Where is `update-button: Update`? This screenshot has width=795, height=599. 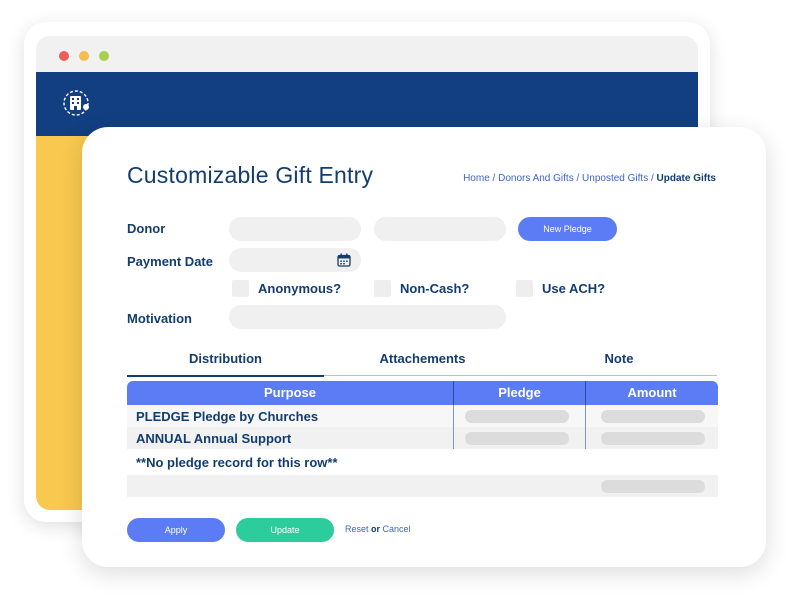 update-button: Update is located at coordinates (285, 530).